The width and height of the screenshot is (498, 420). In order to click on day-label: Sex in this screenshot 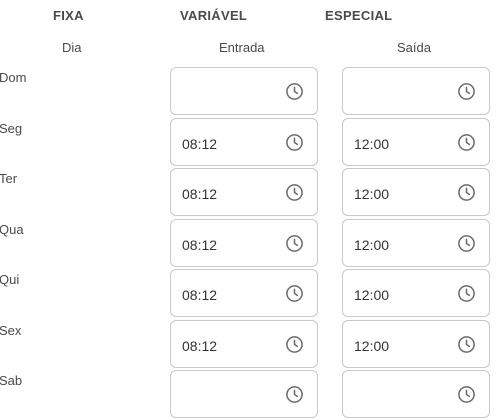, I will do `click(11, 330)`.